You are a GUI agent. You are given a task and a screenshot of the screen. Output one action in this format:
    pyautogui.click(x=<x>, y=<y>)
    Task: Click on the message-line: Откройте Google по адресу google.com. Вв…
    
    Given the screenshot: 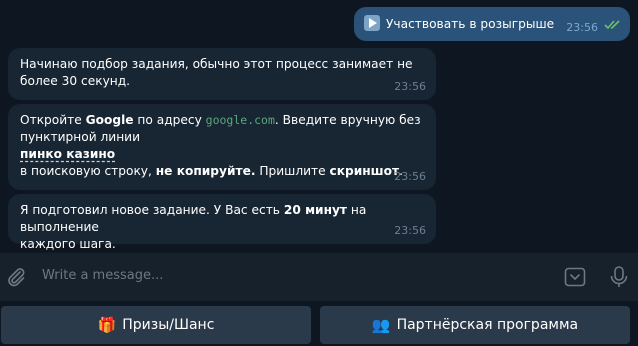 What is the action you would take?
    pyautogui.click(x=222, y=120)
    